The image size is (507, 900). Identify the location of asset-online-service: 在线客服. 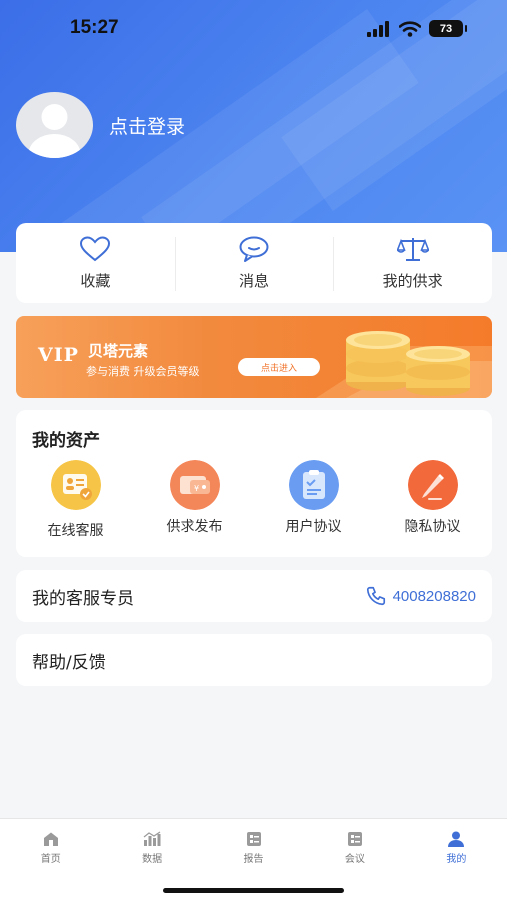
(75, 500).